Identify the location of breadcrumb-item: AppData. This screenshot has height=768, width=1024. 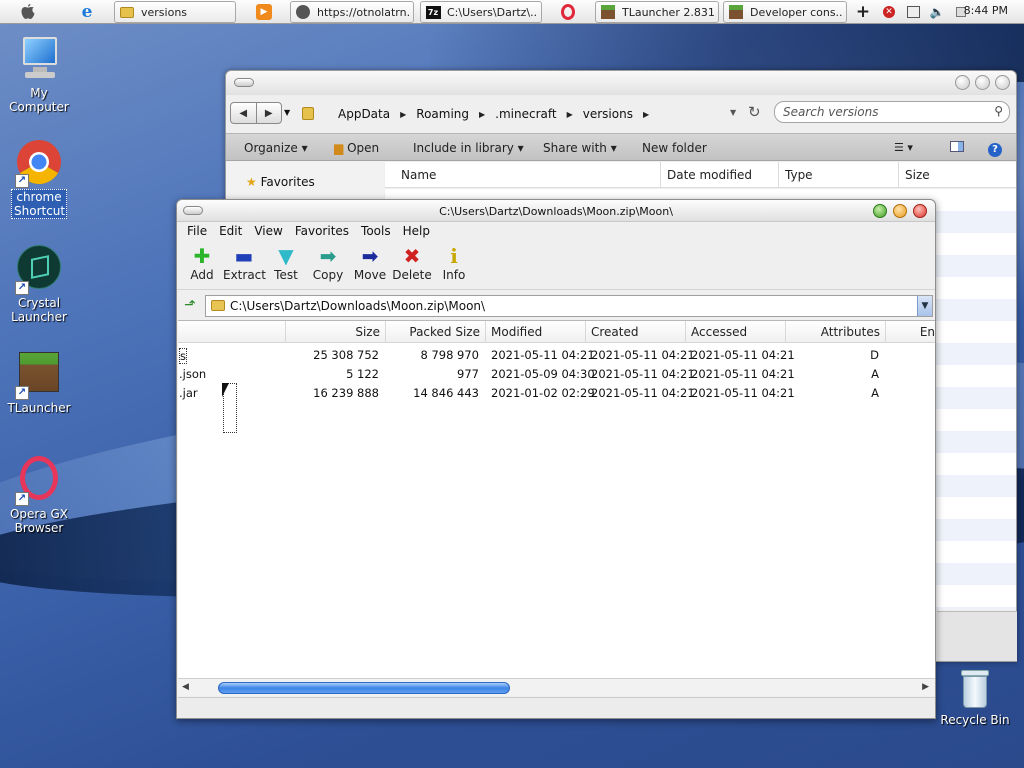
(364, 114).